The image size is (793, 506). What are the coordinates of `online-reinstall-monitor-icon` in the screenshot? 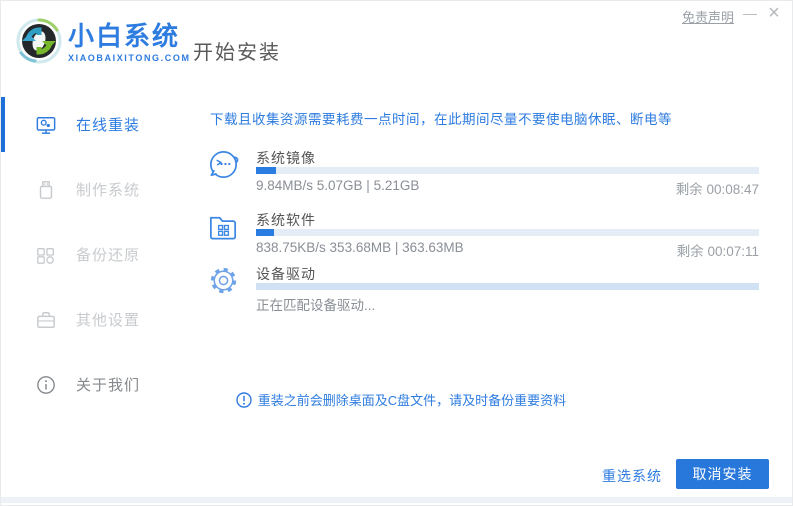 It's located at (46, 125).